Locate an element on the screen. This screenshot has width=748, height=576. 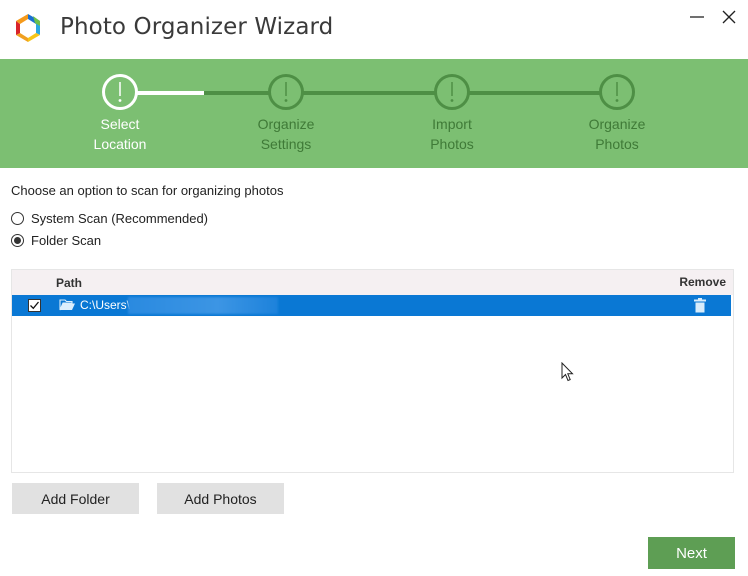
close-icon is located at coordinates (729, 17).